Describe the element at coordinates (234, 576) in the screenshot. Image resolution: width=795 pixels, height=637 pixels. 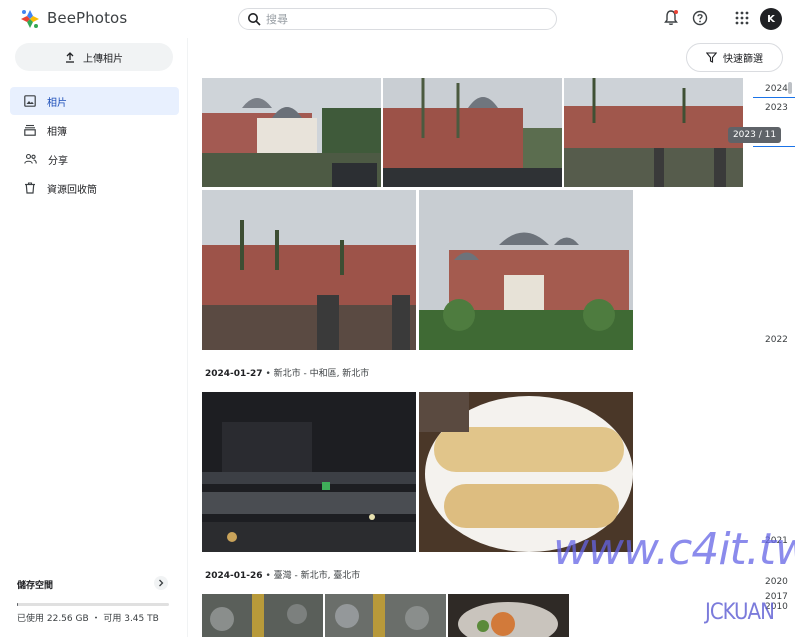
I see `date-group-date: 2024-01-26` at that location.